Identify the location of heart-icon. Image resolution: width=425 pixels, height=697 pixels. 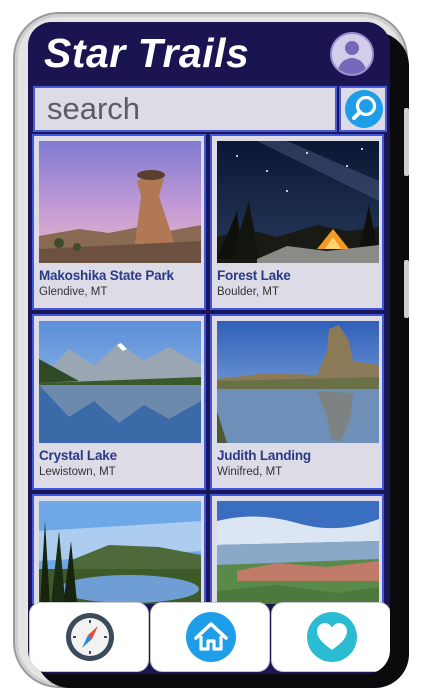
(332, 637).